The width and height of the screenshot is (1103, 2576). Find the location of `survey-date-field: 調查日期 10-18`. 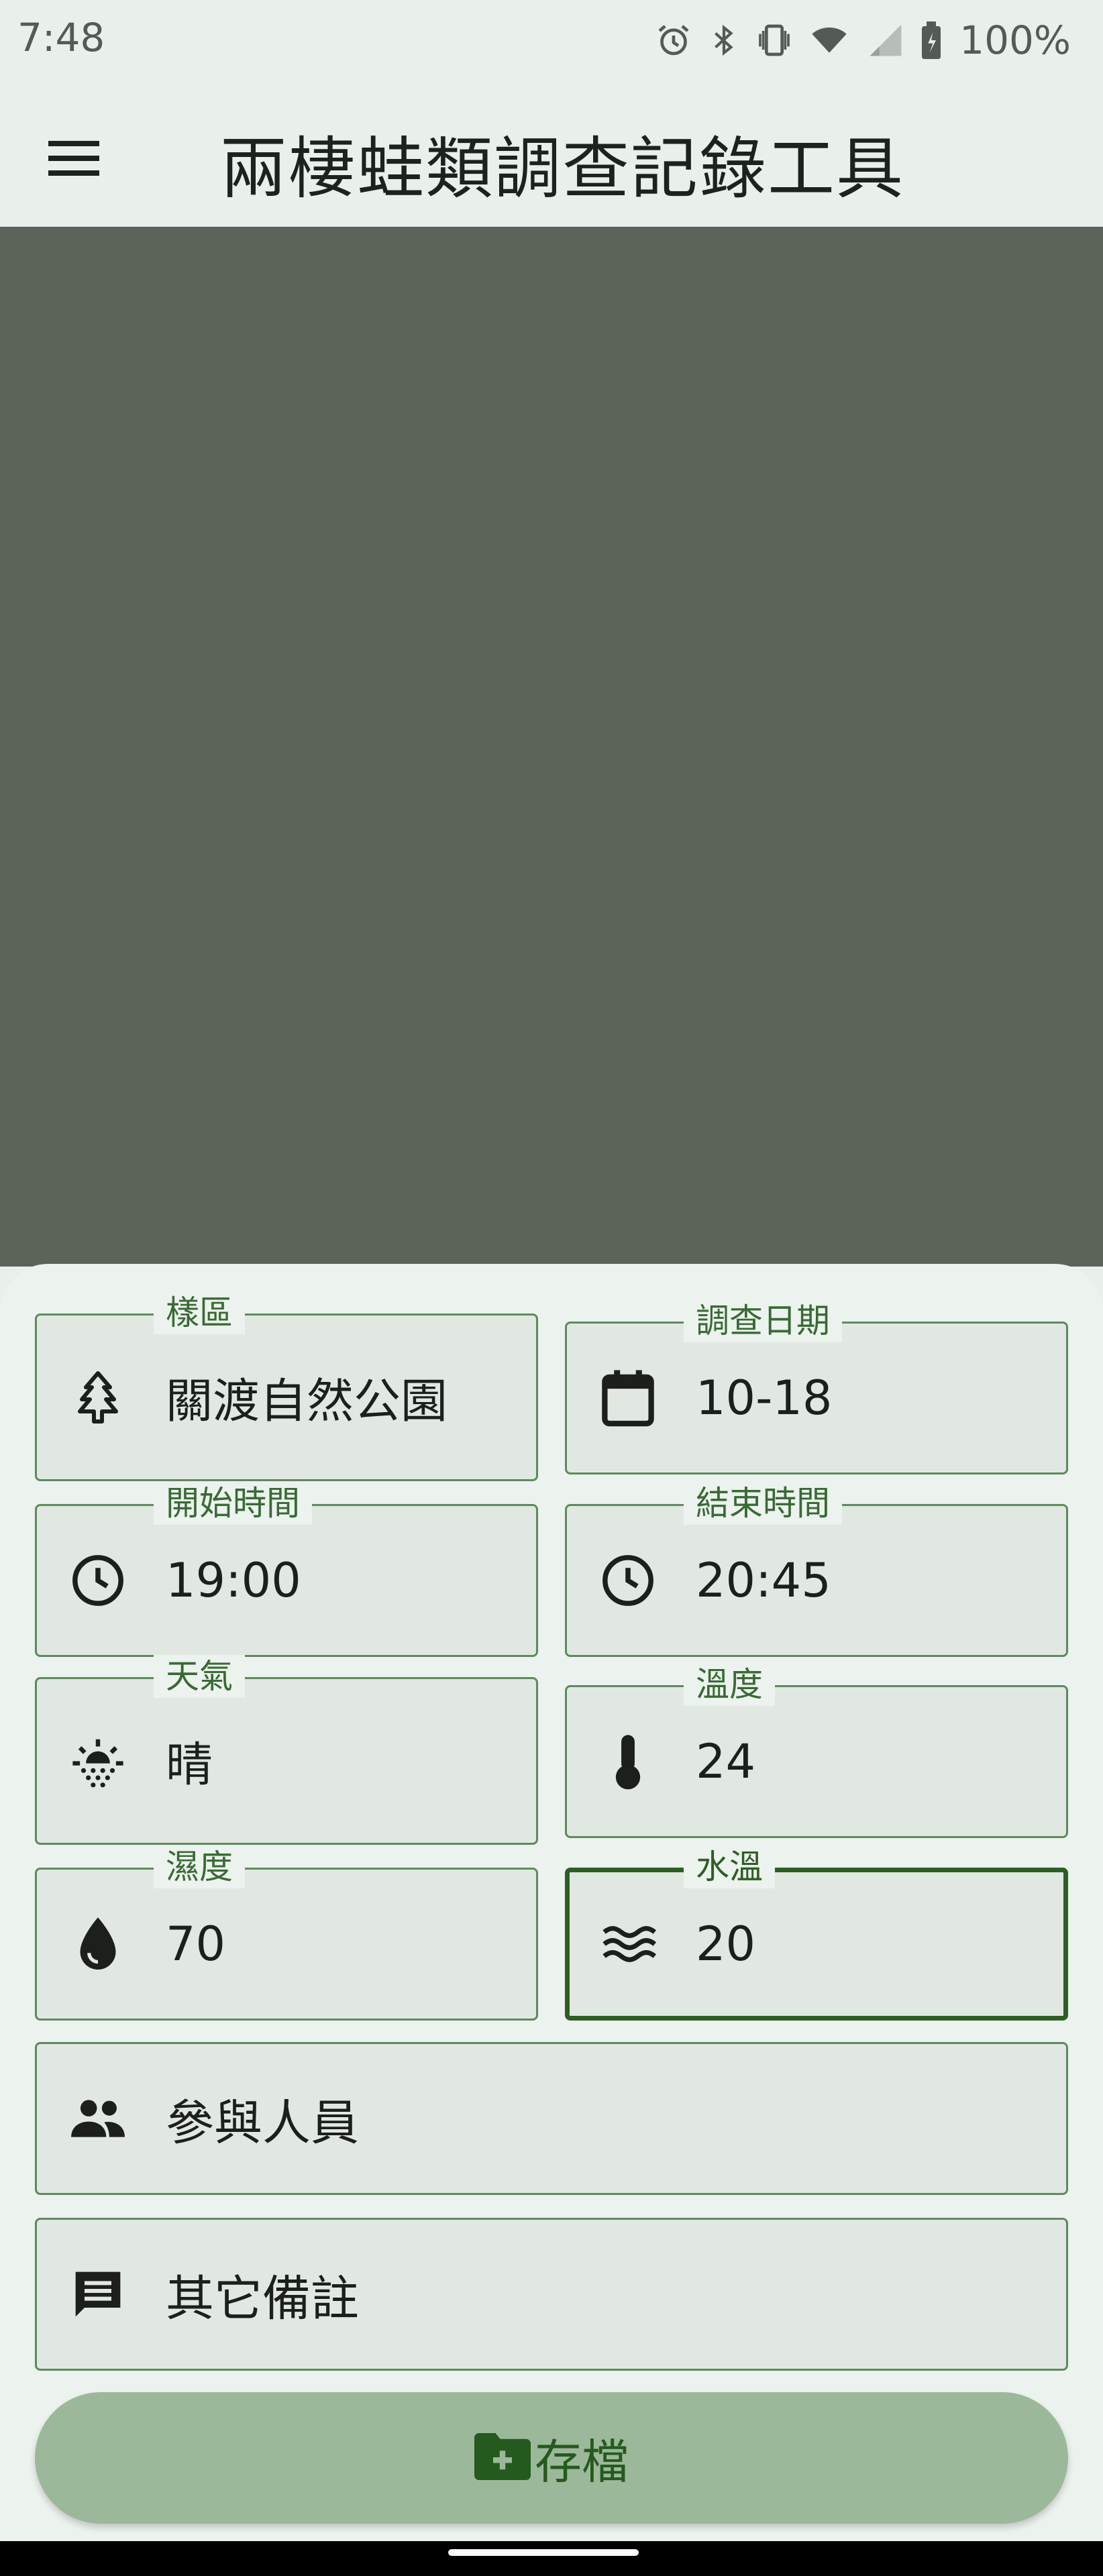

survey-date-field: 調查日期 10-18 is located at coordinates (817, 1386).